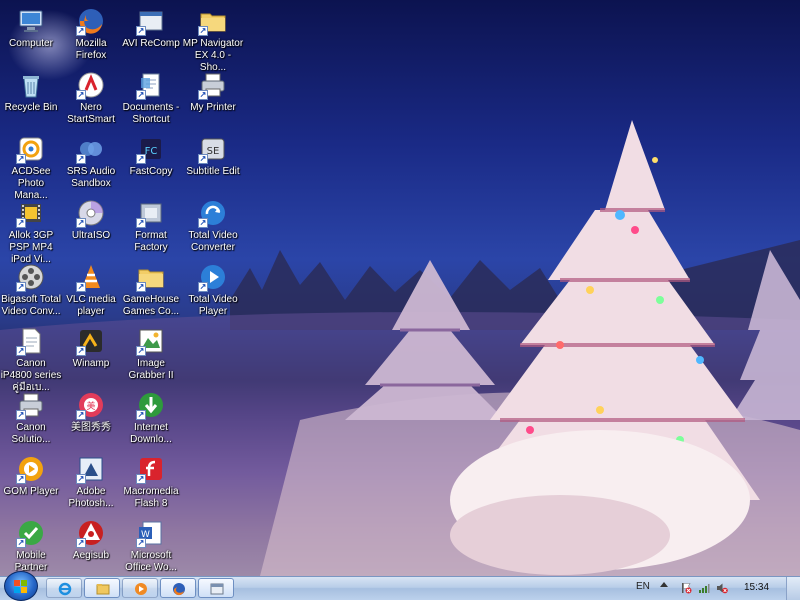 The height and width of the screenshot is (601, 800). What do you see at coordinates (151, 163) in the screenshot?
I see `desktop-icon-fastcopy: FC ↗ FastCopy` at bounding box center [151, 163].